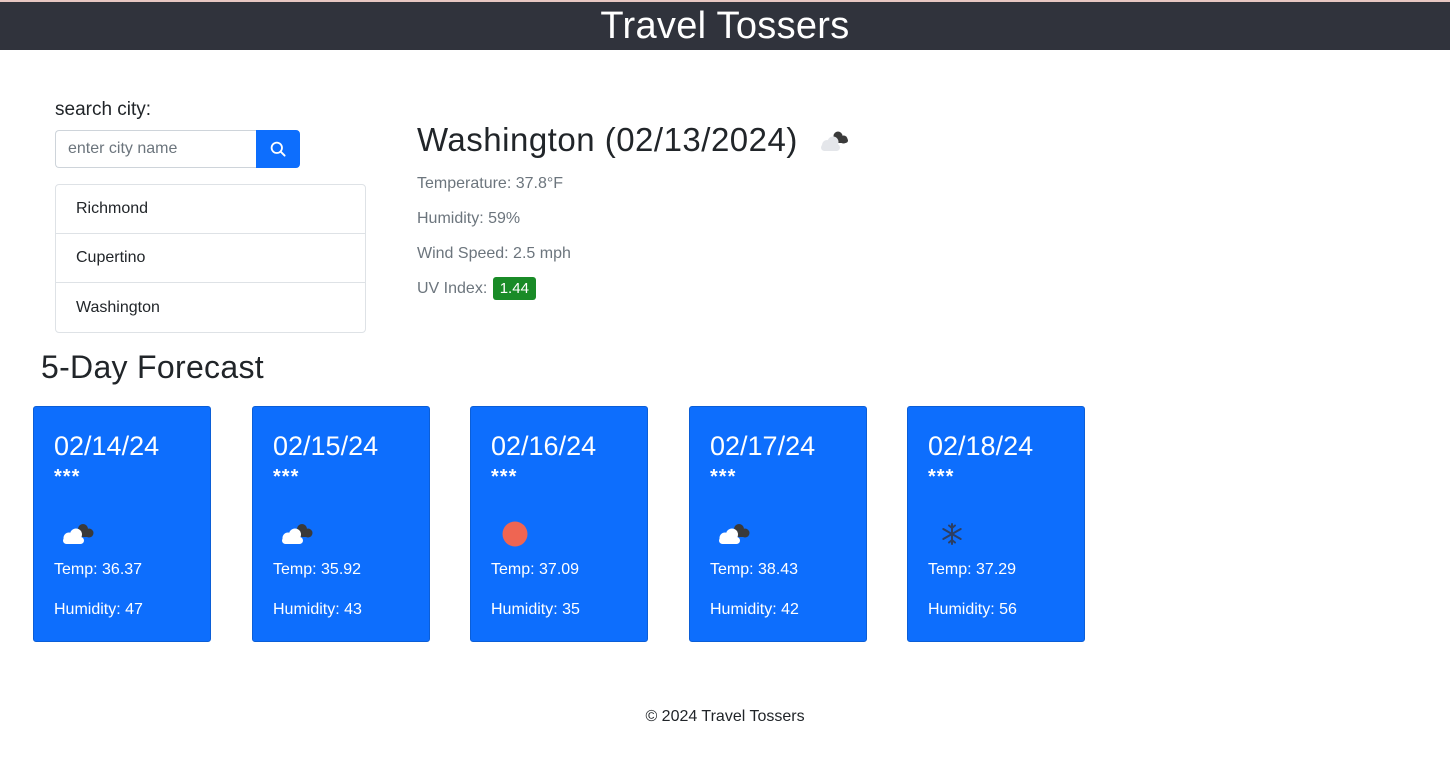 The image size is (1450, 768). What do you see at coordinates (122, 524) in the screenshot?
I see `forecast-card: 02/14/24 *** Temp: 36.37 Humidity: 47` at bounding box center [122, 524].